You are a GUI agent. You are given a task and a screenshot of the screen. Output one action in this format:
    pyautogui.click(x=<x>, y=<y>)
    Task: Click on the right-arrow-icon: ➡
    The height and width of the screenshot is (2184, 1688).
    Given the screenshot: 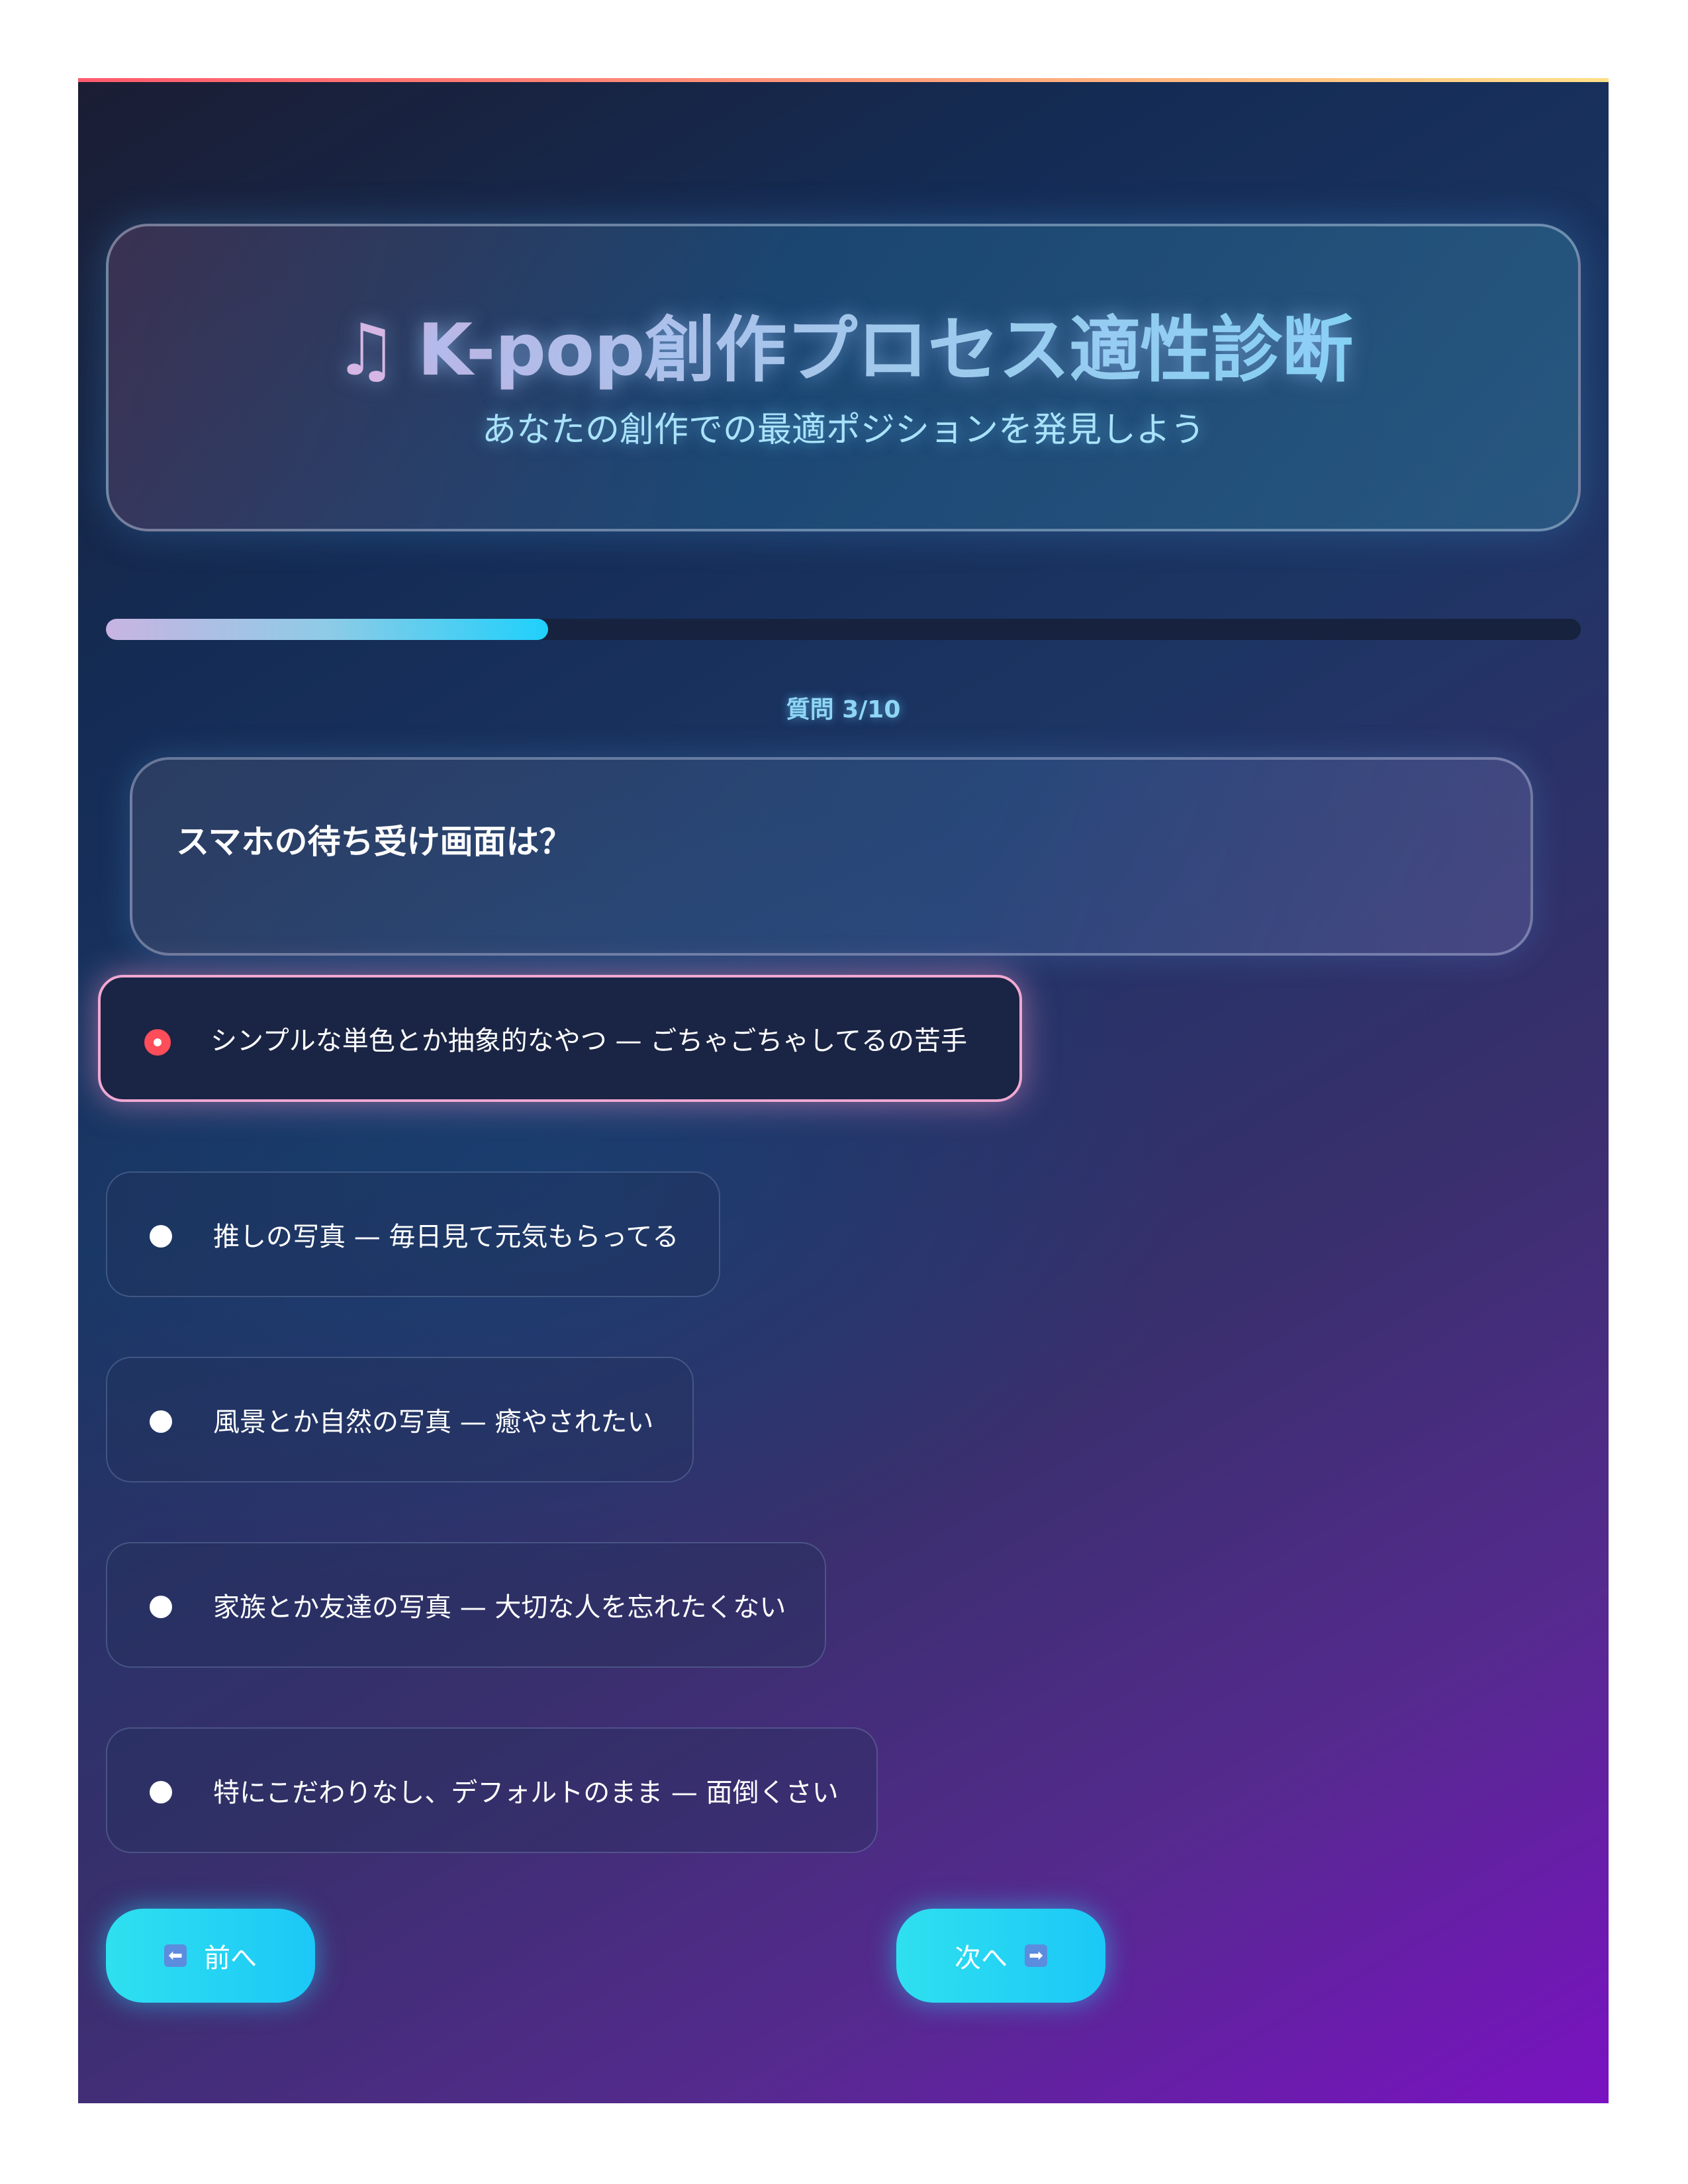 What is the action you would take?
    pyautogui.click(x=1036, y=1955)
    